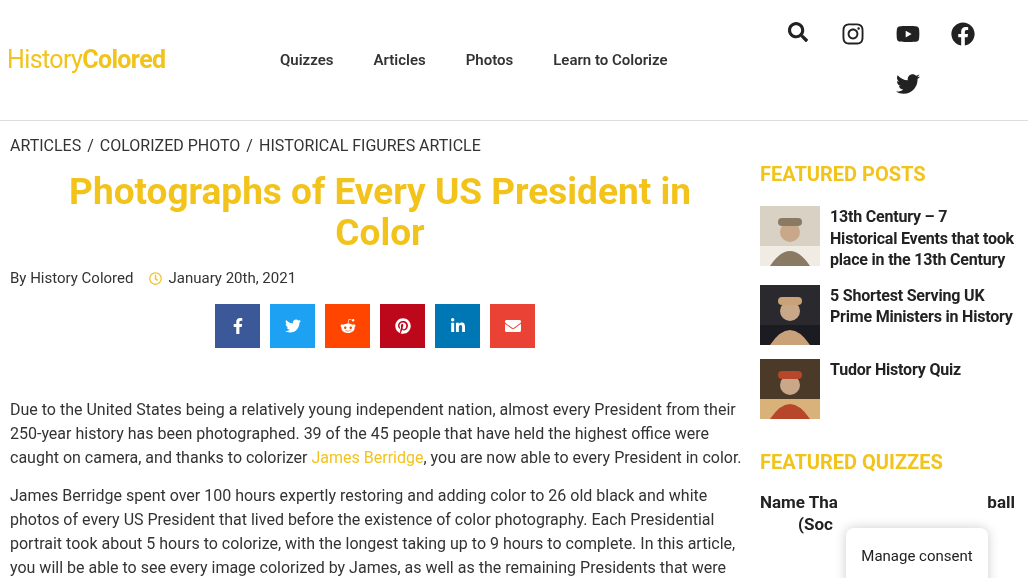  What do you see at coordinates (852, 34) in the screenshot?
I see `instagram-icon` at bounding box center [852, 34].